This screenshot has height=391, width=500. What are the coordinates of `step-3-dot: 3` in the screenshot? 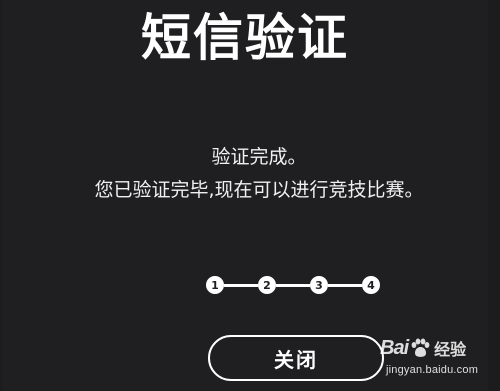 It's located at (319, 285).